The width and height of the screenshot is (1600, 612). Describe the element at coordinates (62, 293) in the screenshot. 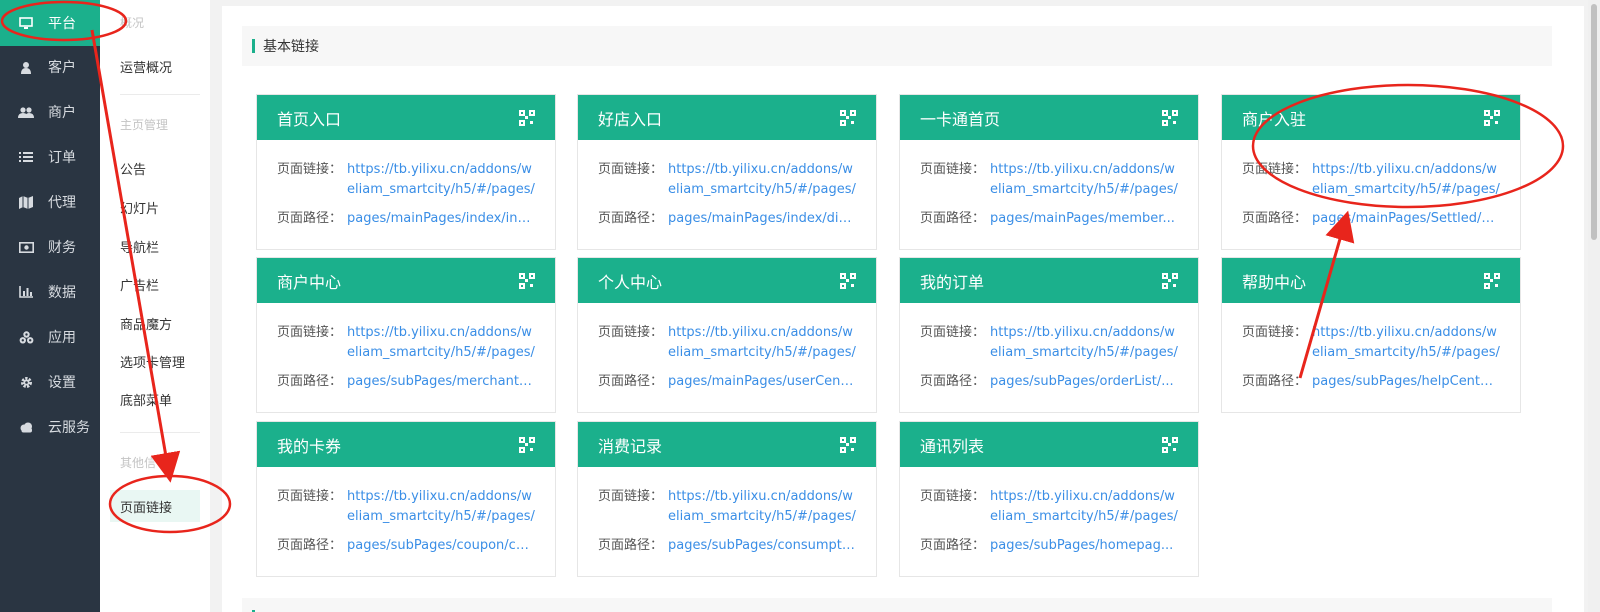

I see `nav-label: 数据` at that location.